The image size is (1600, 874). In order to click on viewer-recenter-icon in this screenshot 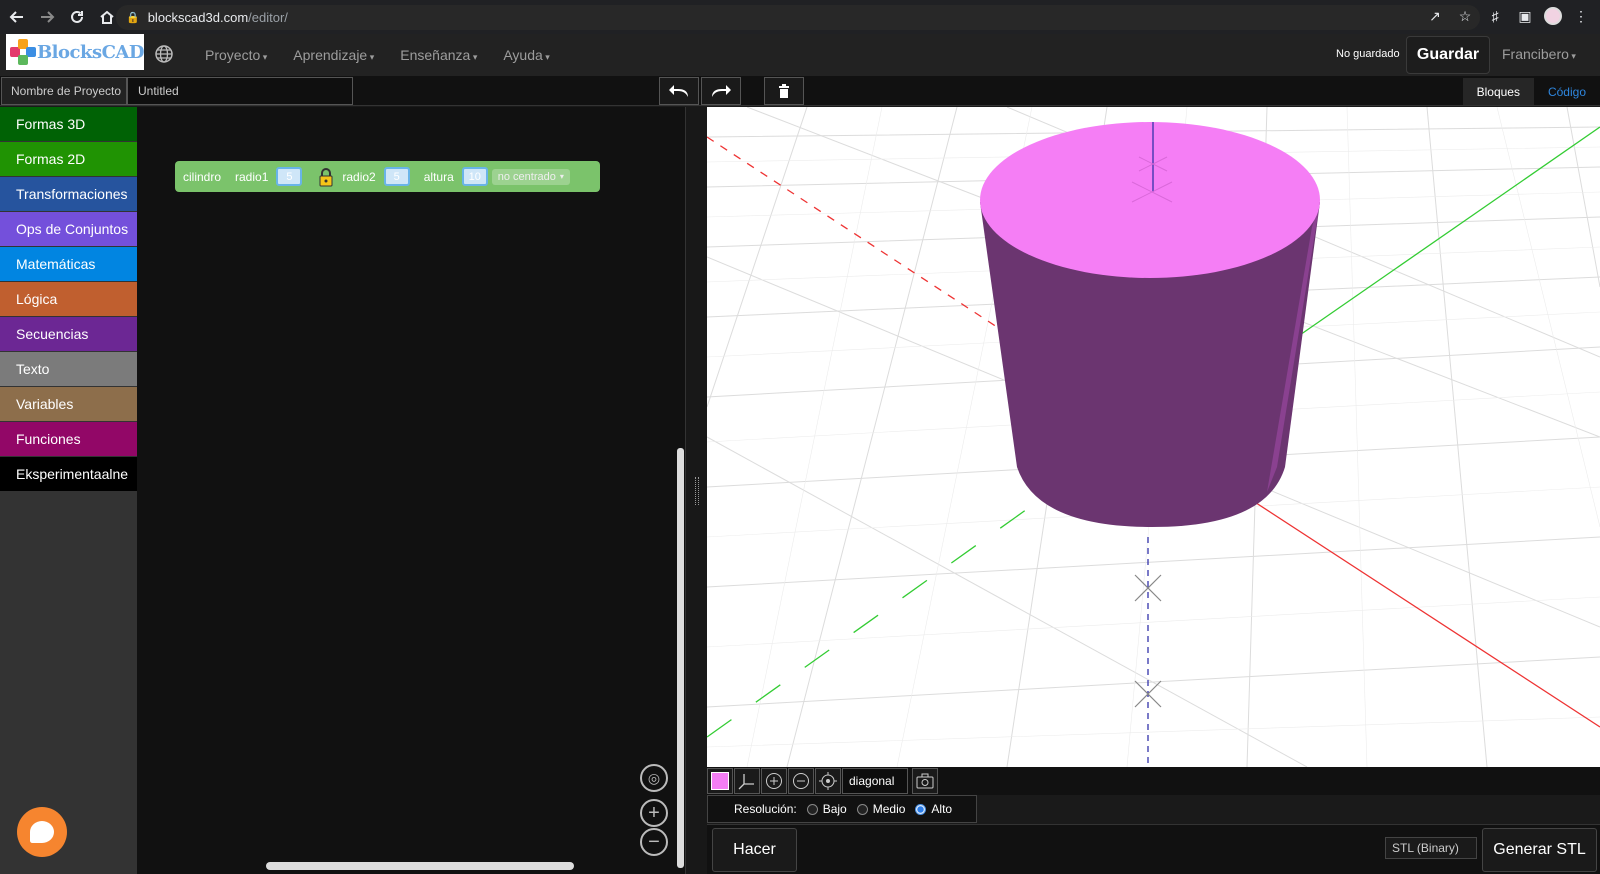, I will do `click(828, 781)`.